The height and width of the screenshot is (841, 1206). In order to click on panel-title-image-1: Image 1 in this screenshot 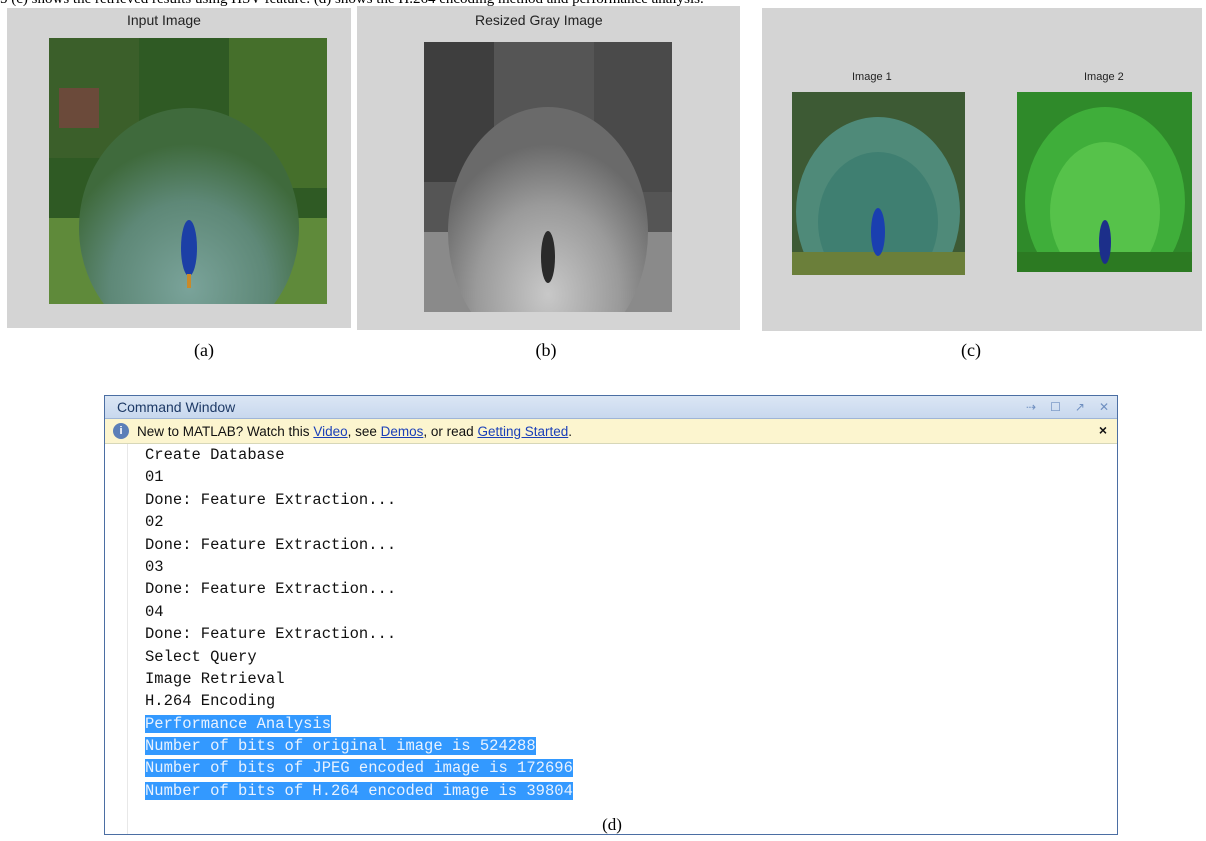, I will do `click(872, 77)`.